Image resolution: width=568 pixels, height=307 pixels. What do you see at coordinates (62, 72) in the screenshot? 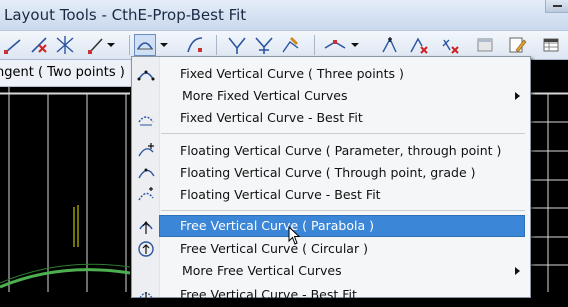
I see `prompt-text: ngent ( Two points )` at bounding box center [62, 72].